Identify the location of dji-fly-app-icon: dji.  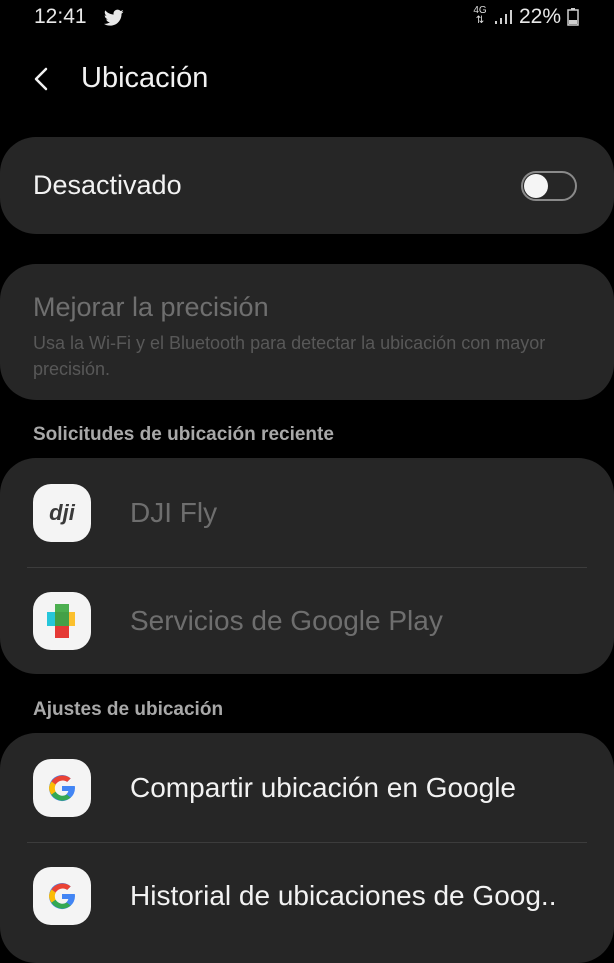
(62, 513).